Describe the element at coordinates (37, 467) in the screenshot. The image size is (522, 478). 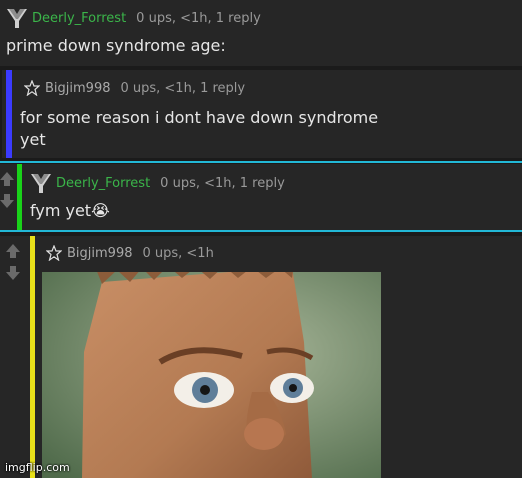
I see `imgflip-watermark: imgflip.com` at that location.